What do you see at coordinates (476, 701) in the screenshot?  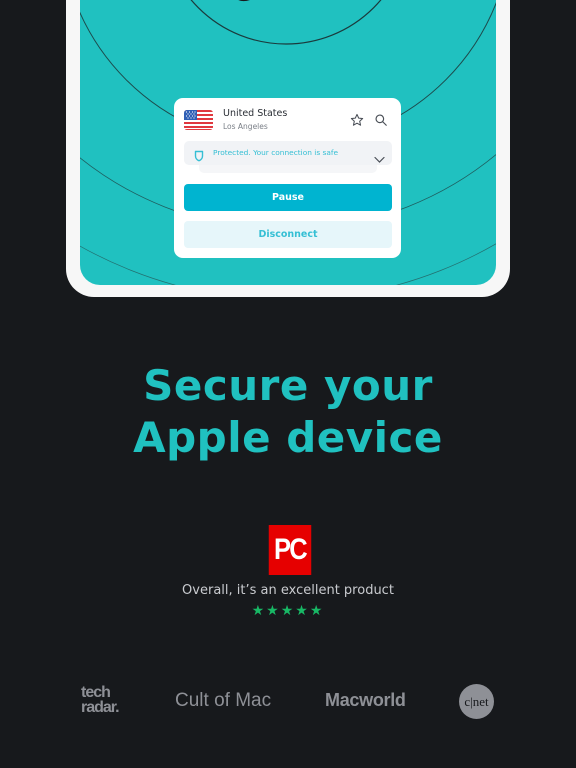 I see `cnet-logo: c|net` at bounding box center [476, 701].